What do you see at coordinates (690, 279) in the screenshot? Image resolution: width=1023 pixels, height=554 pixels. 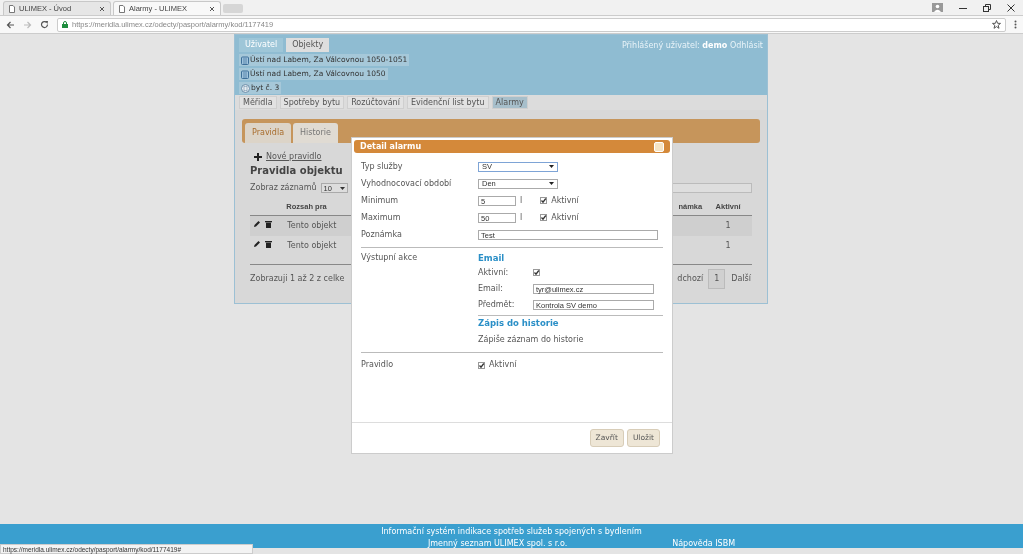 I see `previous-link: dchozí` at bounding box center [690, 279].